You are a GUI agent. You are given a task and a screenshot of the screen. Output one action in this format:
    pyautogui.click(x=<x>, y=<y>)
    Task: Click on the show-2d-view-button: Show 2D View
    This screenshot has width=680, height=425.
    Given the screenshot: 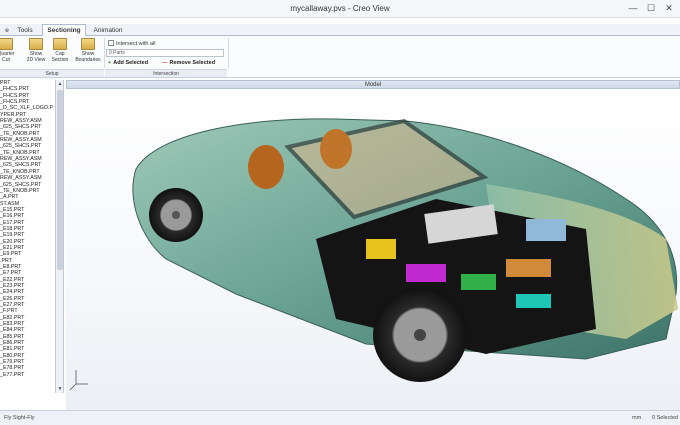 What is the action you would take?
    pyautogui.click(x=36, y=50)
    